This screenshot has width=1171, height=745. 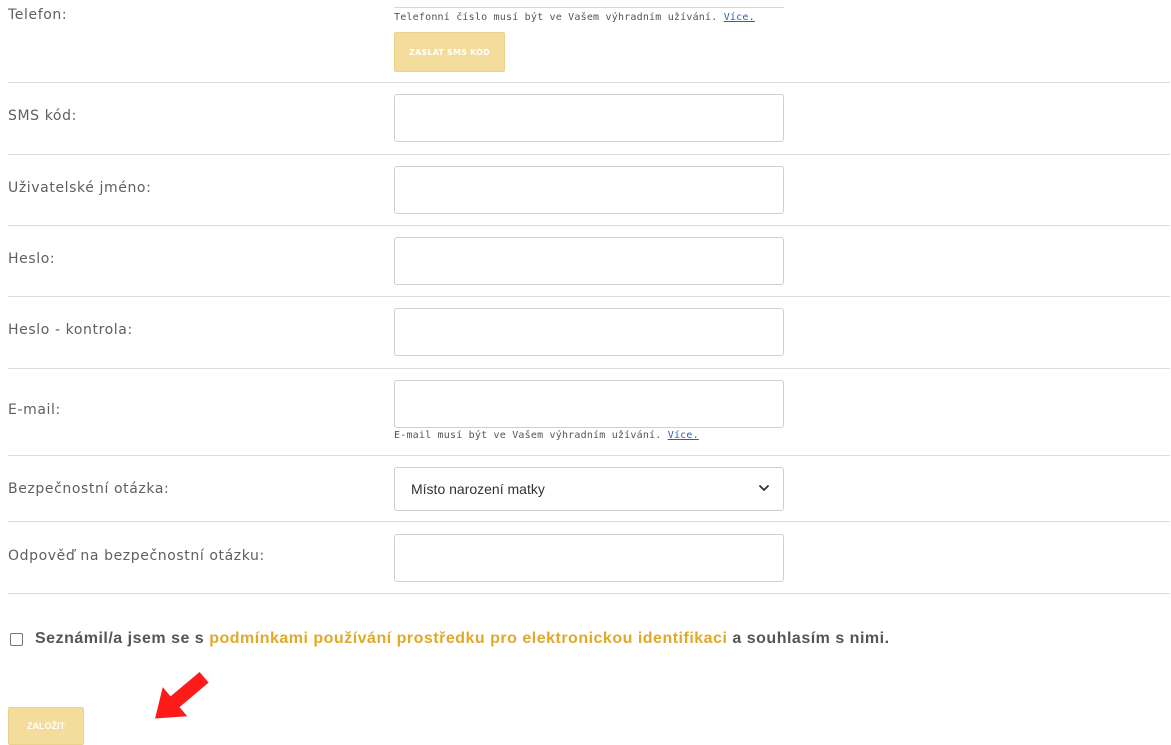 I want to click on red-arrow-annotation-icon, so click(x=182, y=695).